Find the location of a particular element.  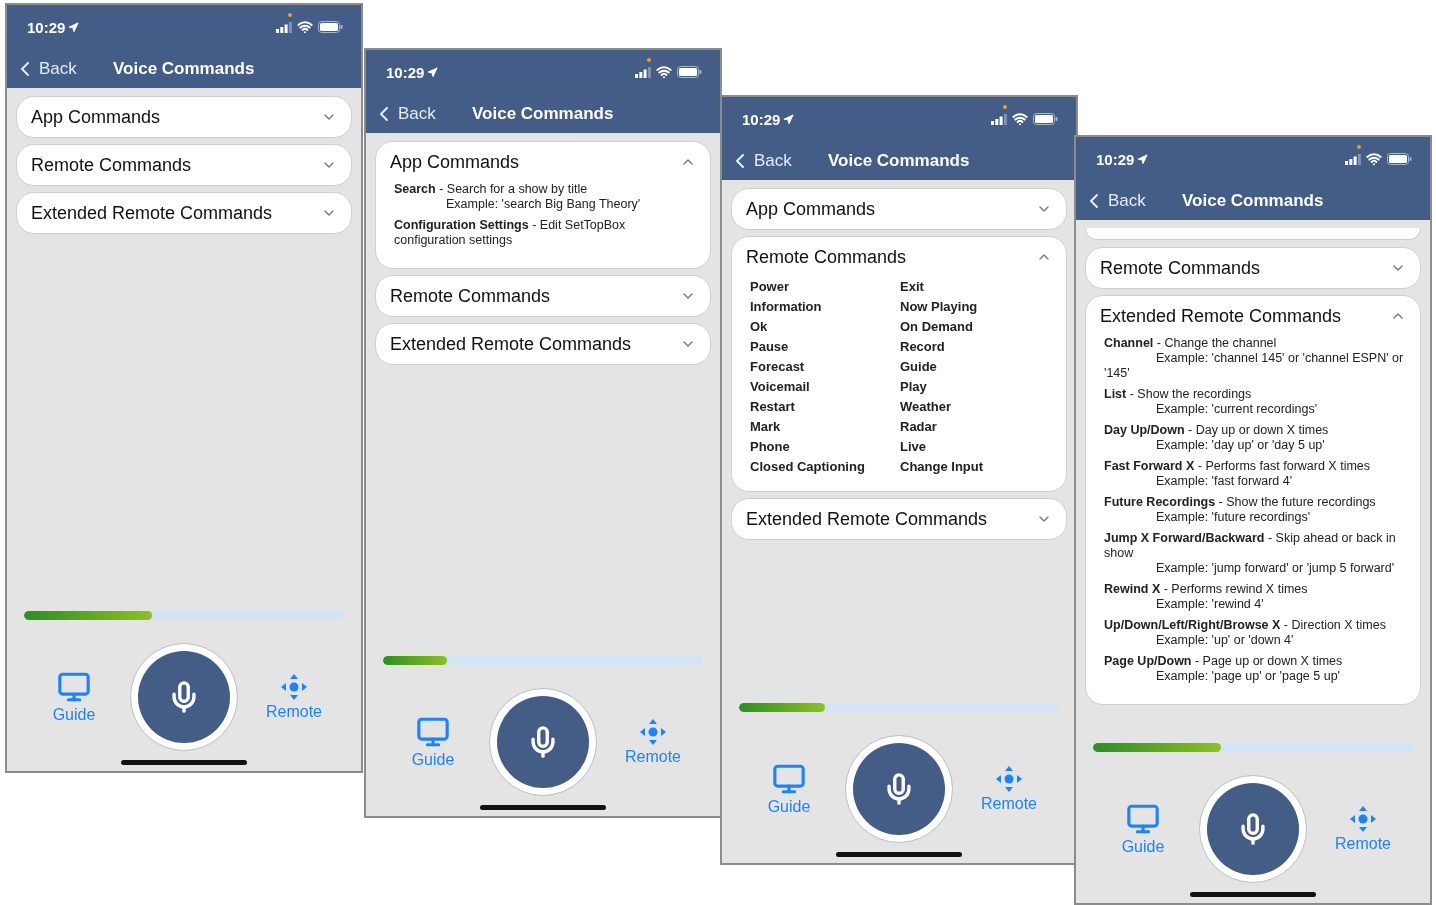

command-description: Page Up/Down - Page up or down X times is located at coordinates (1224, 661).